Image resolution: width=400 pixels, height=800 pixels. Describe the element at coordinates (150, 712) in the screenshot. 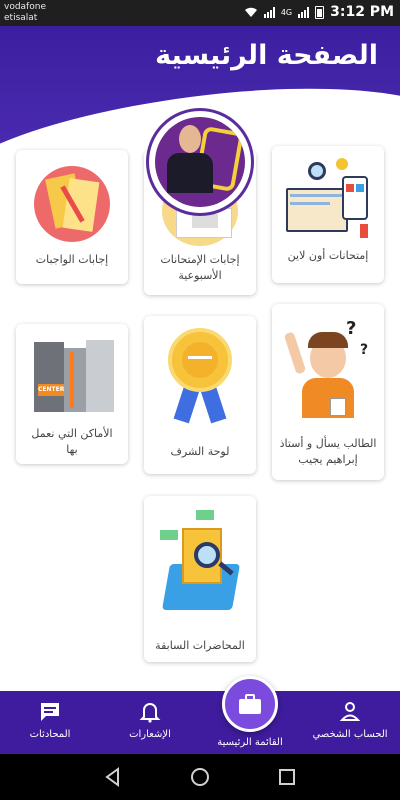

I see `bell-icon` at that location.